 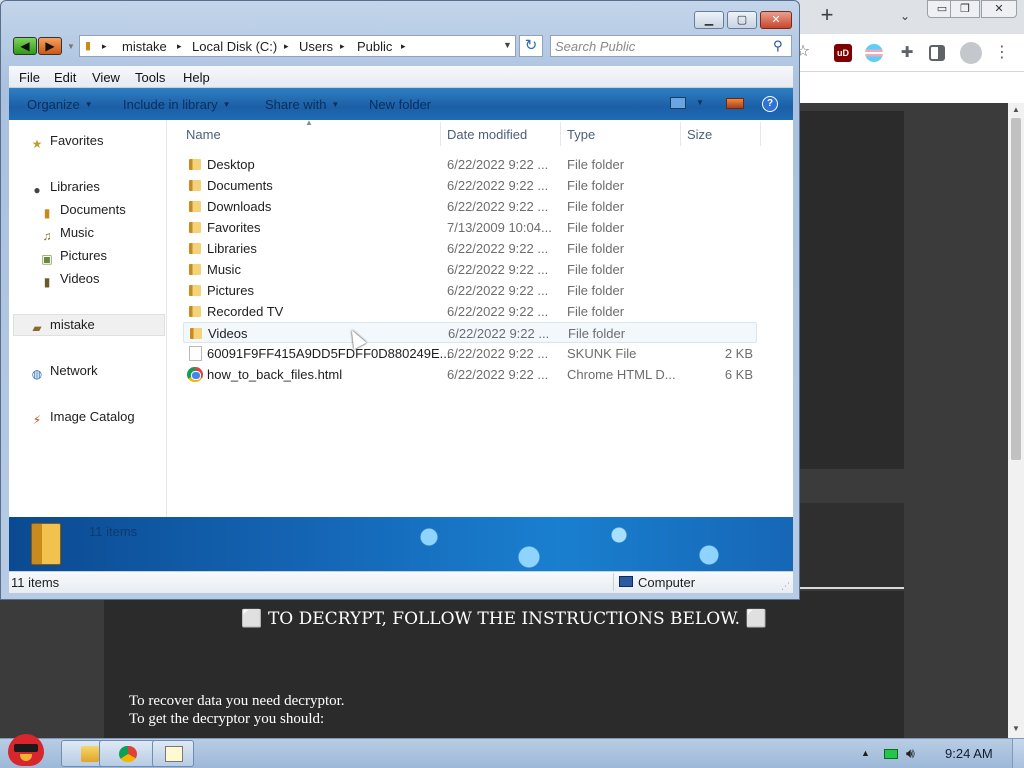 I want to click on nav-image-catalog: ⚡ Image Catalog, so click(x=82, y=419).